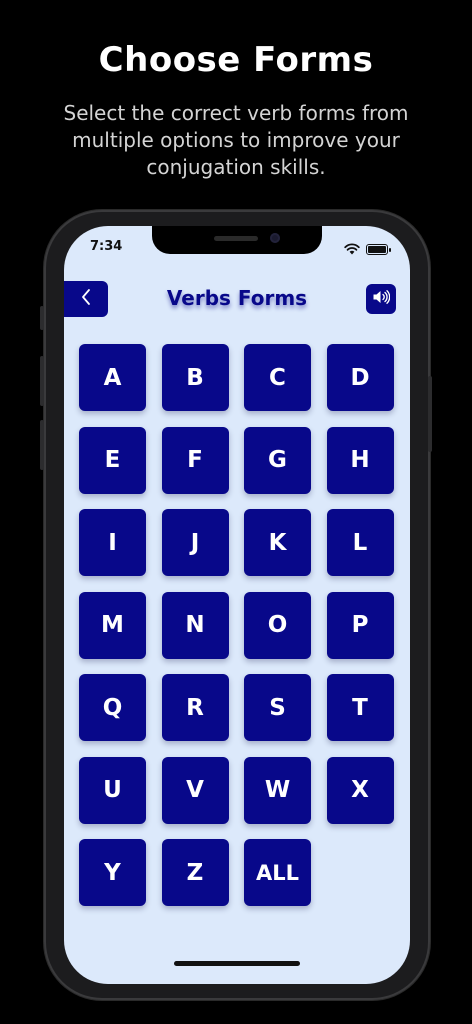 The width and height of the screenshot is (472, 1024). Describe the element at coordinates (277, 872) in the screenshot. I see `letter-tile-all: ALL` at that location.